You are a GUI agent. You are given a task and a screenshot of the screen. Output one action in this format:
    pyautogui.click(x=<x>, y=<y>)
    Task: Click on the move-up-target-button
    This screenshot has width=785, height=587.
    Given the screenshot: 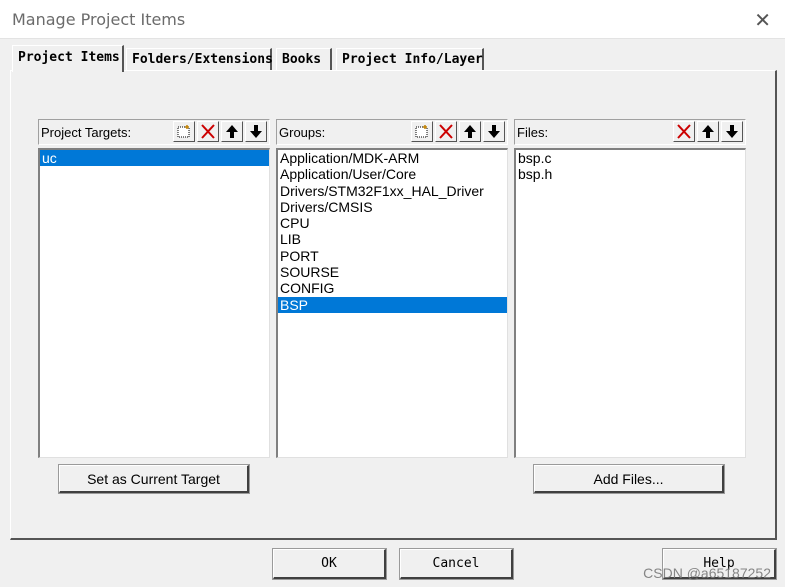 What is the action you would take?
    pyautogui.click(x=232, y=131)
    